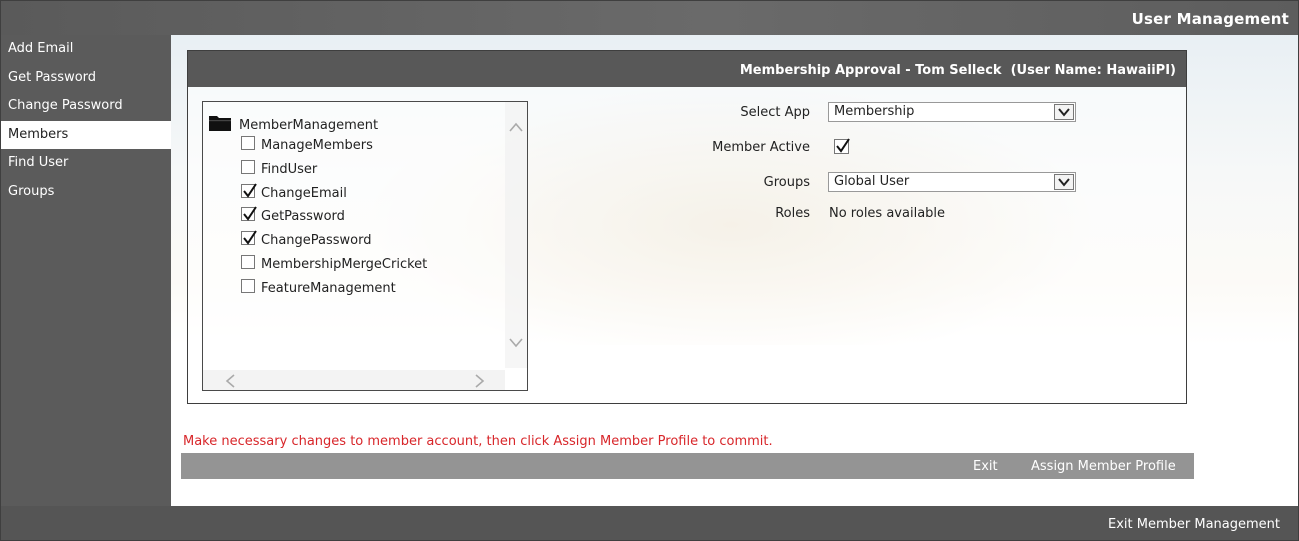  What do you see at coordinates (86, 49) in the screenshot?
I see `sidebar-item-add-email: Add Email` at bounding box center [86, 49].